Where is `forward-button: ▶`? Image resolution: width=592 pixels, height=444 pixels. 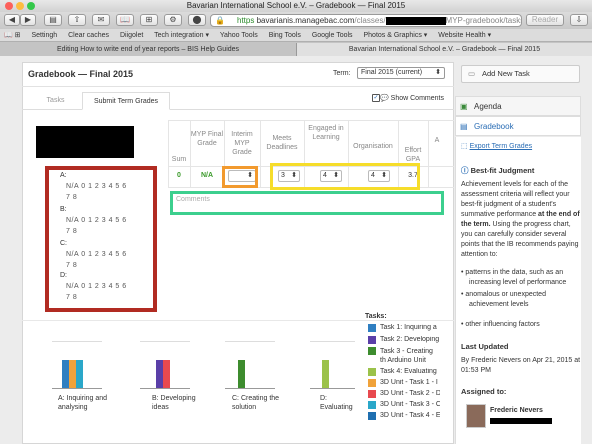 forward-button: ▶ is located at coordinates (28, 20).